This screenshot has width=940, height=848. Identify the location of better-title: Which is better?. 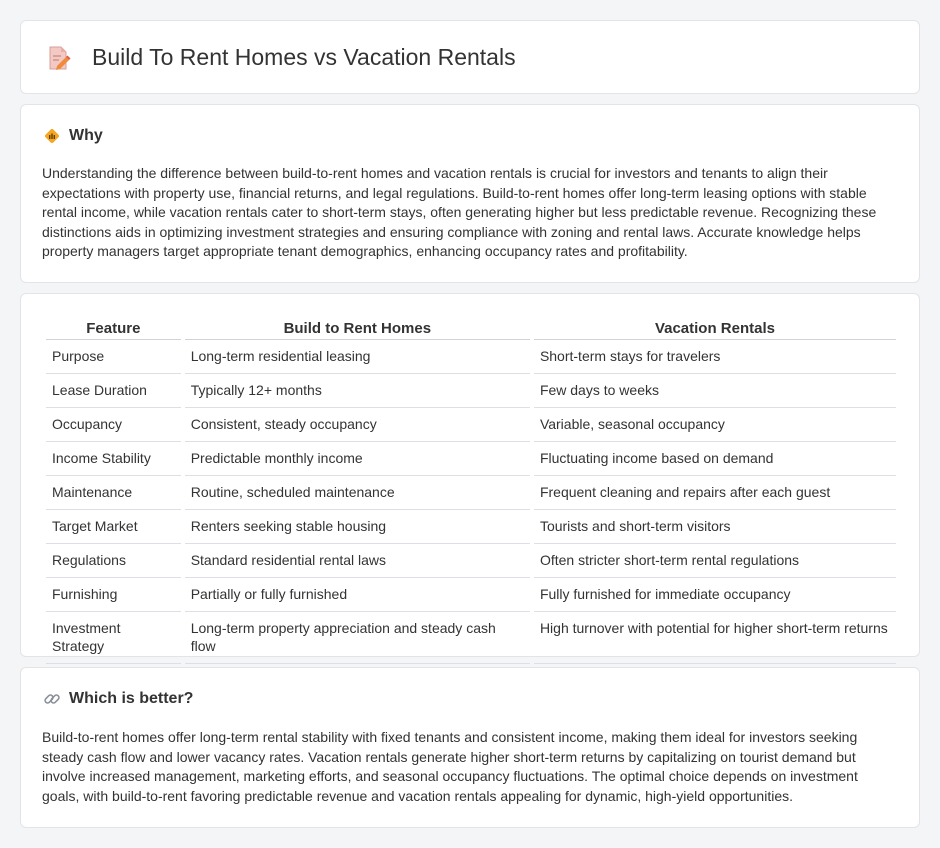
(131, 698).